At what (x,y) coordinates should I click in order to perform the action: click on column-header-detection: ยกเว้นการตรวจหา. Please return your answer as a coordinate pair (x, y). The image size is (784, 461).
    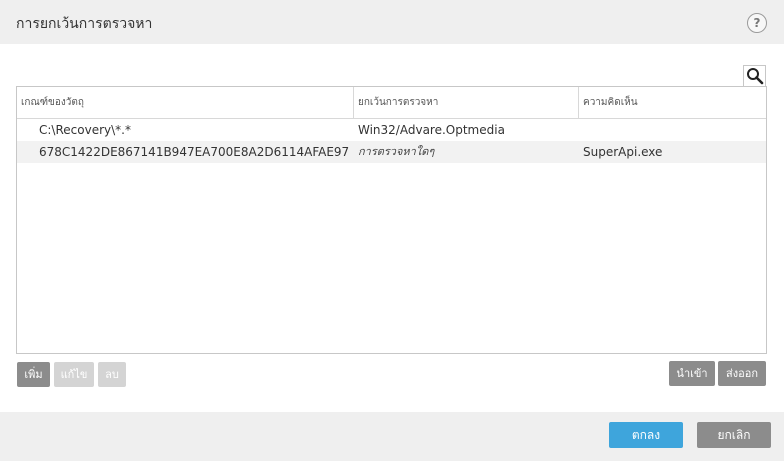
    Looking at the image, I should click on (465, 102).